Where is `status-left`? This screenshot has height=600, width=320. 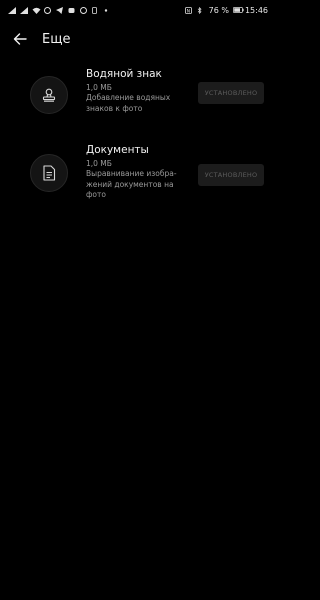
status-left is located at coordinates (60, 10).